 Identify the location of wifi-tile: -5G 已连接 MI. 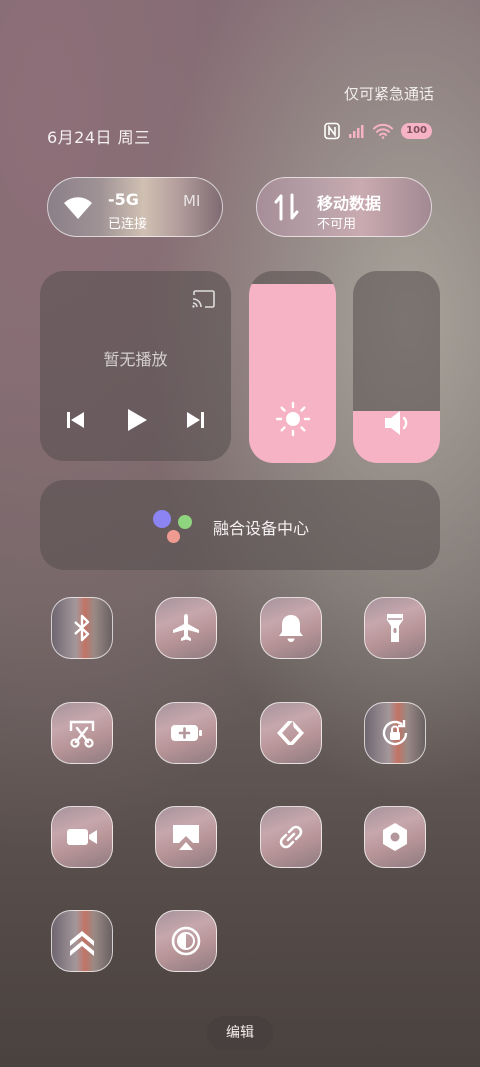
(135, 207).